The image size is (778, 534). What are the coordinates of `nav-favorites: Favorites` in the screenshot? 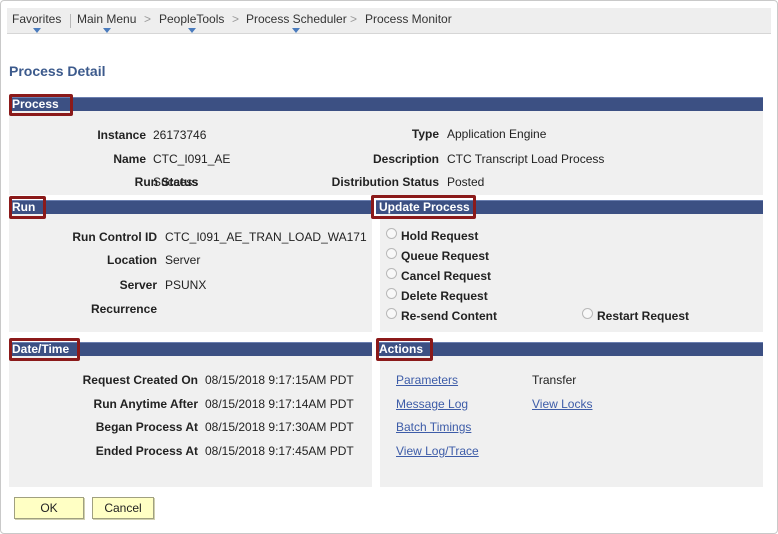 It's located at (37, 22).